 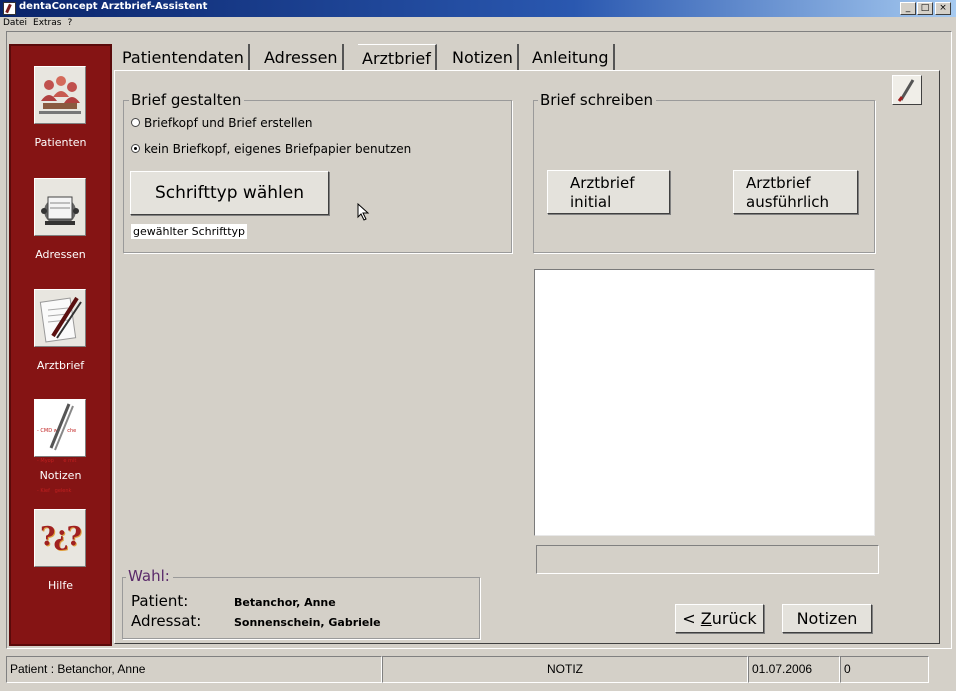 What do you see at coordinates (228, 123) in the screenshot?
I see `radio-label: Briefkopf und Brief erstellen` at bounding box center [228, 123].